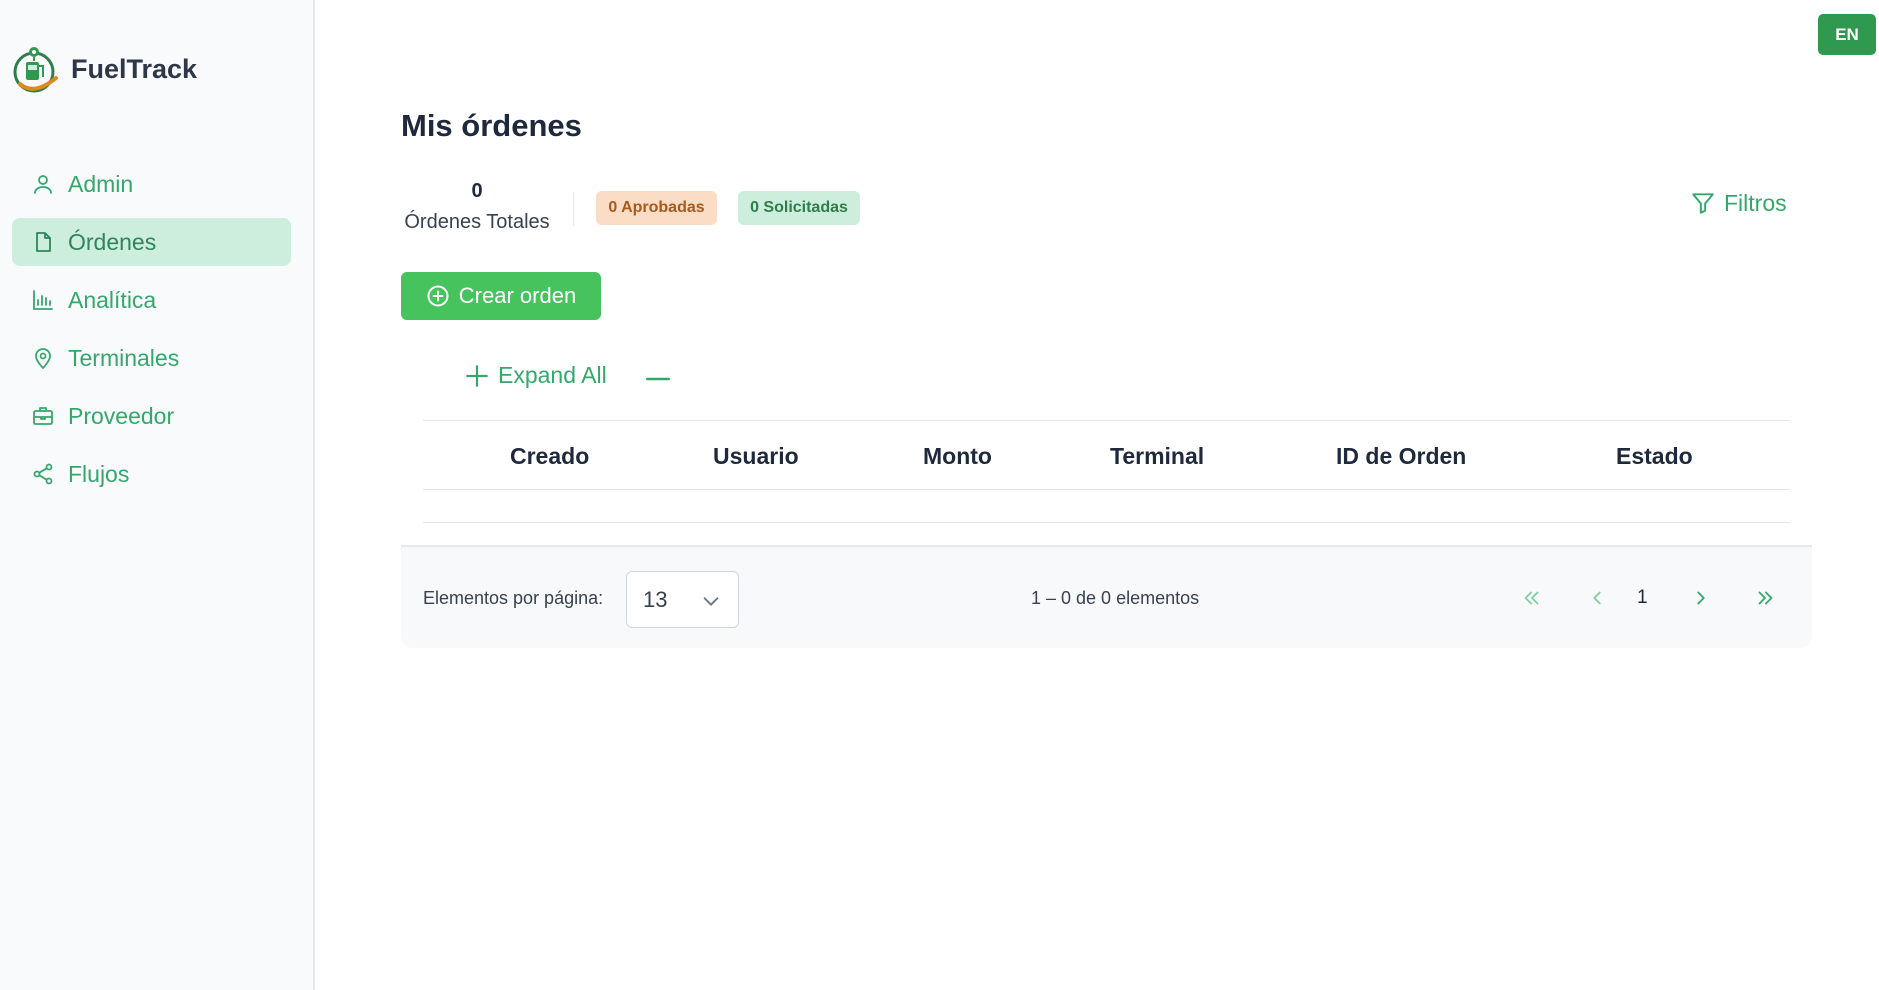 This screenshot has height=990, width=1879. Describe the element at coordinates (756, 456) in the screenshot. I see `column-header-usuario: Usuario` at that location.